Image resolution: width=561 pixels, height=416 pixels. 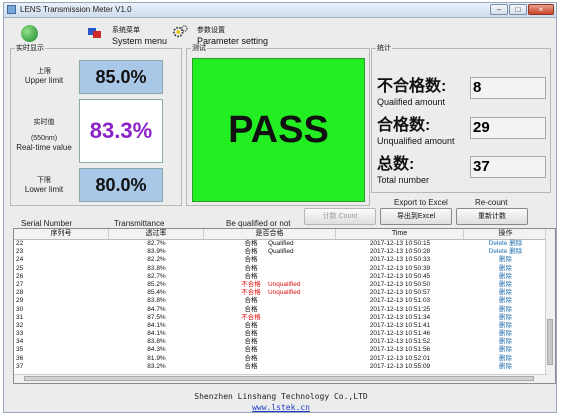 What do you see at coordinates (340, 216) in the screenshot?
I see `count-button: 计数 Count` at bounding box center [340, 216].